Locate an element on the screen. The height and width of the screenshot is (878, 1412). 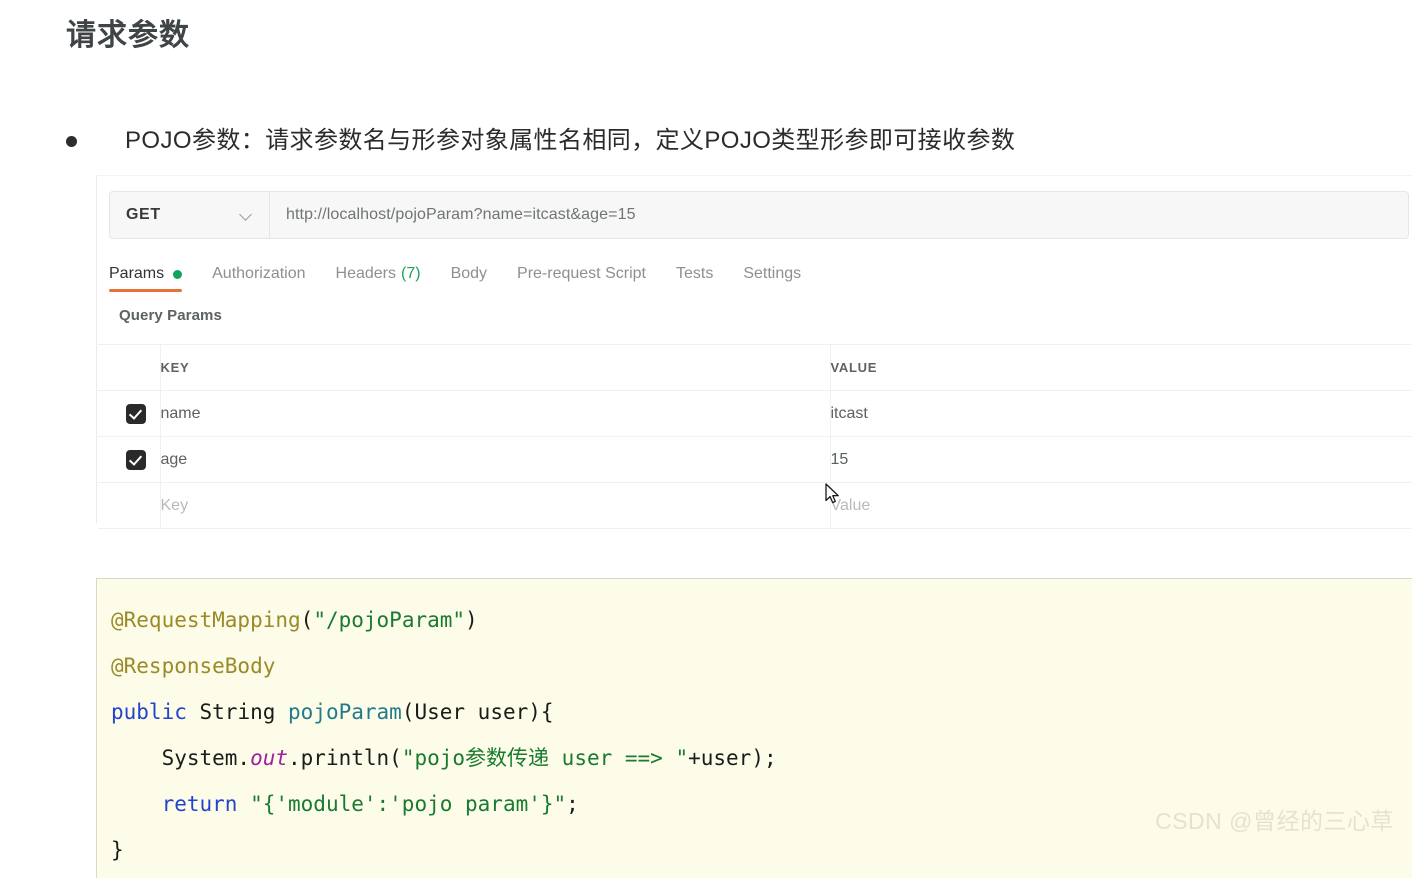
tab-authorization: Authorization is located at coordinates (258, 278).